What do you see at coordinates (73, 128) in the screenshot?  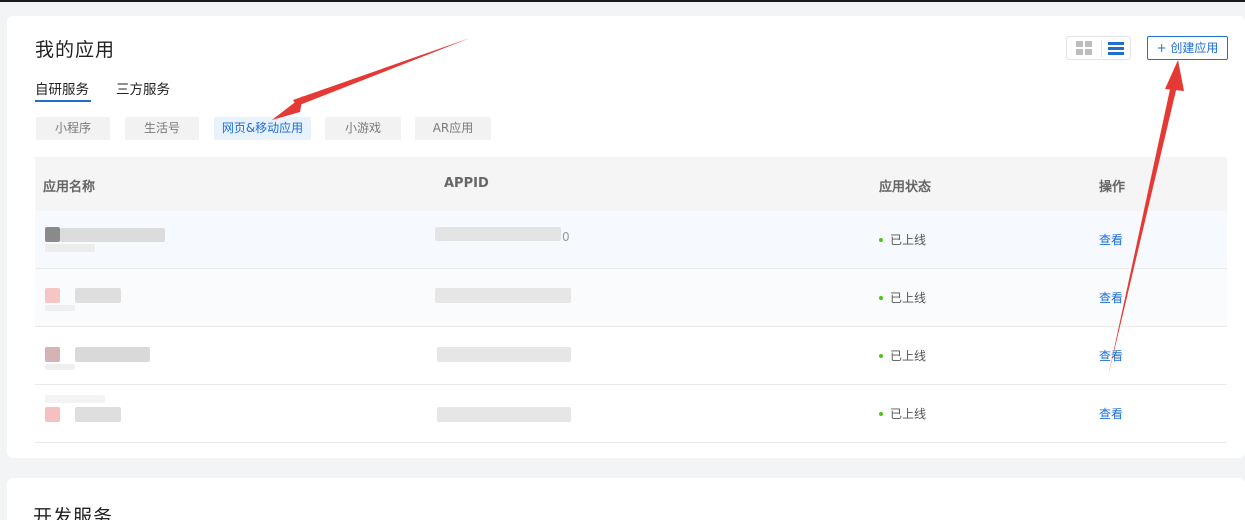 I see `filter-mini-program: 小程序` at bounding box center [73, 128].